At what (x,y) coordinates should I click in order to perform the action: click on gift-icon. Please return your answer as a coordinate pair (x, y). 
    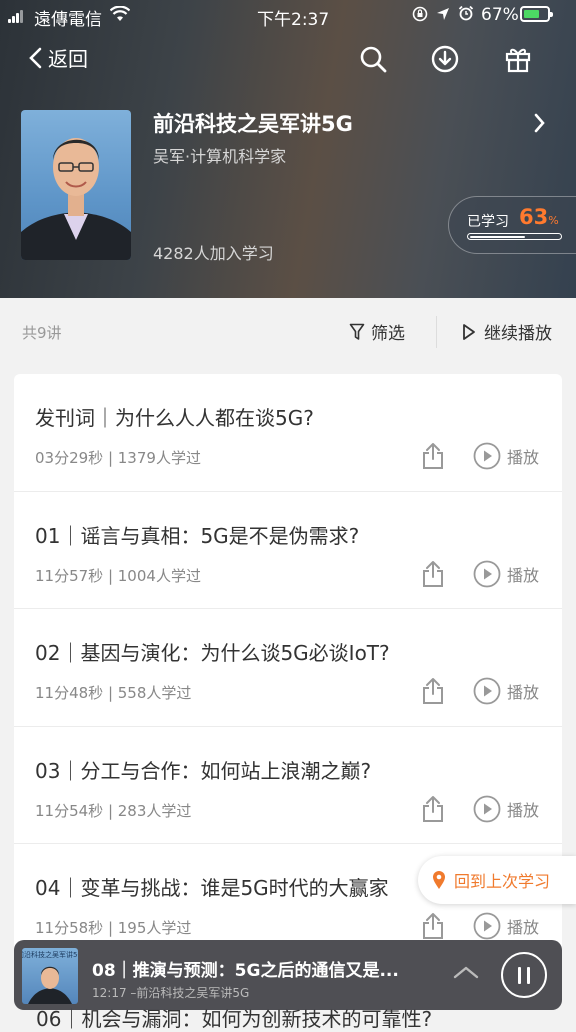
    Looking at the image, I should click on (518, 59).